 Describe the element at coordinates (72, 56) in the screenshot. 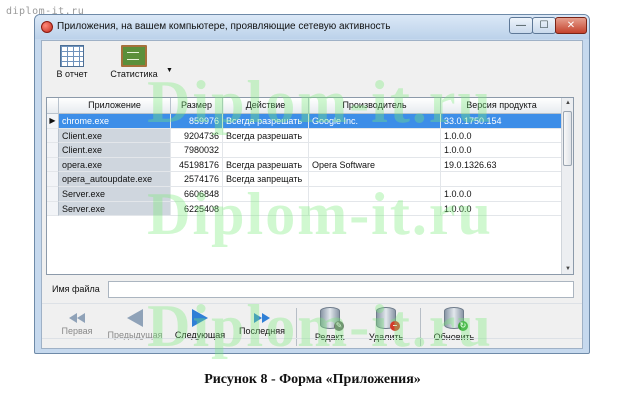

I see `spreadsheet-icon` at that location.